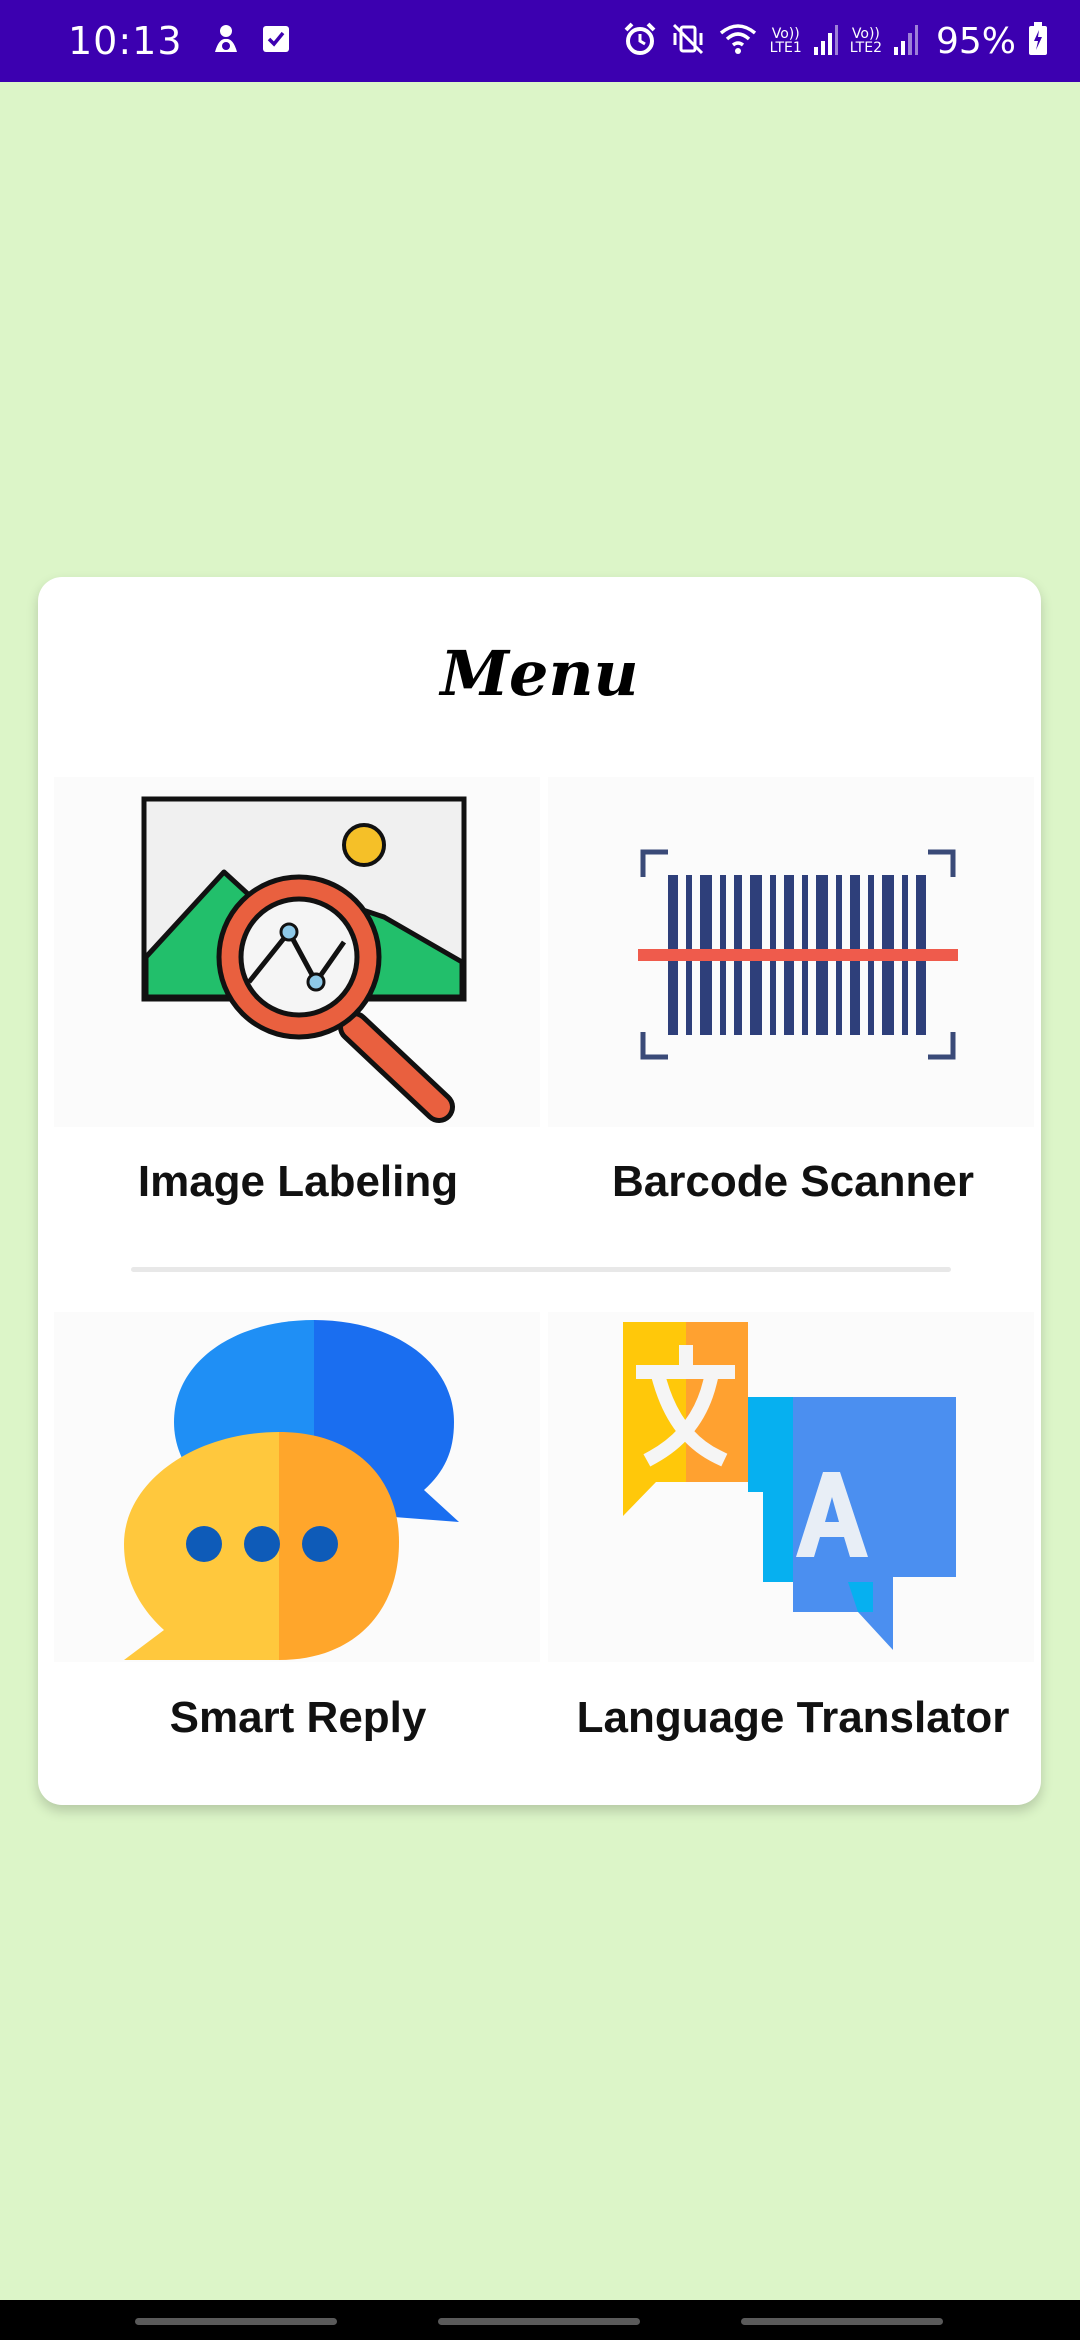 Image resolution: width=1080 pixels, height=2340 pixels. What do you see at coordinates (226, 41) in the screenshot?
I see `app-notification-icon` at bounding box center [226, 41].